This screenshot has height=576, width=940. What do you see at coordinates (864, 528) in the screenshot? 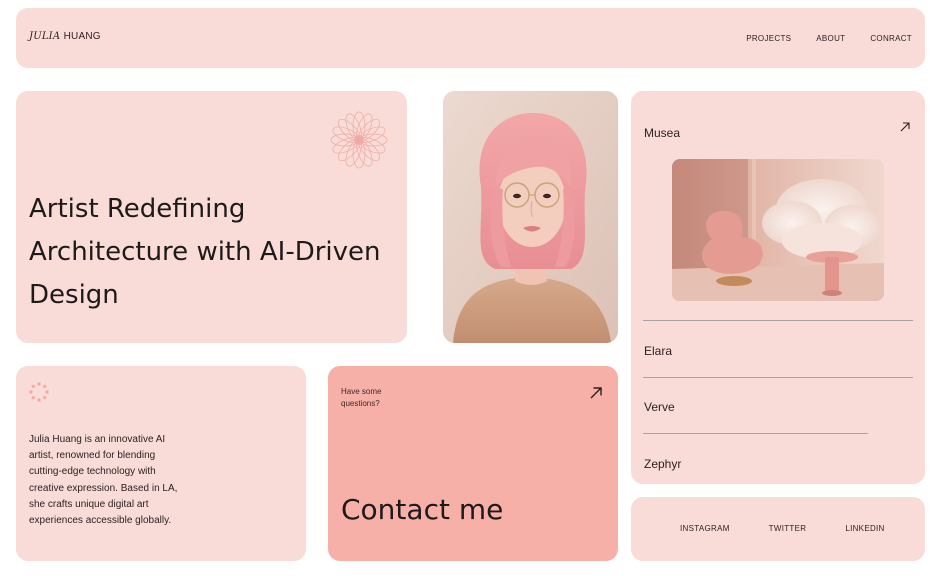
I see `linkedin-link: LINKEDIN` at bounding box center [864, 528].